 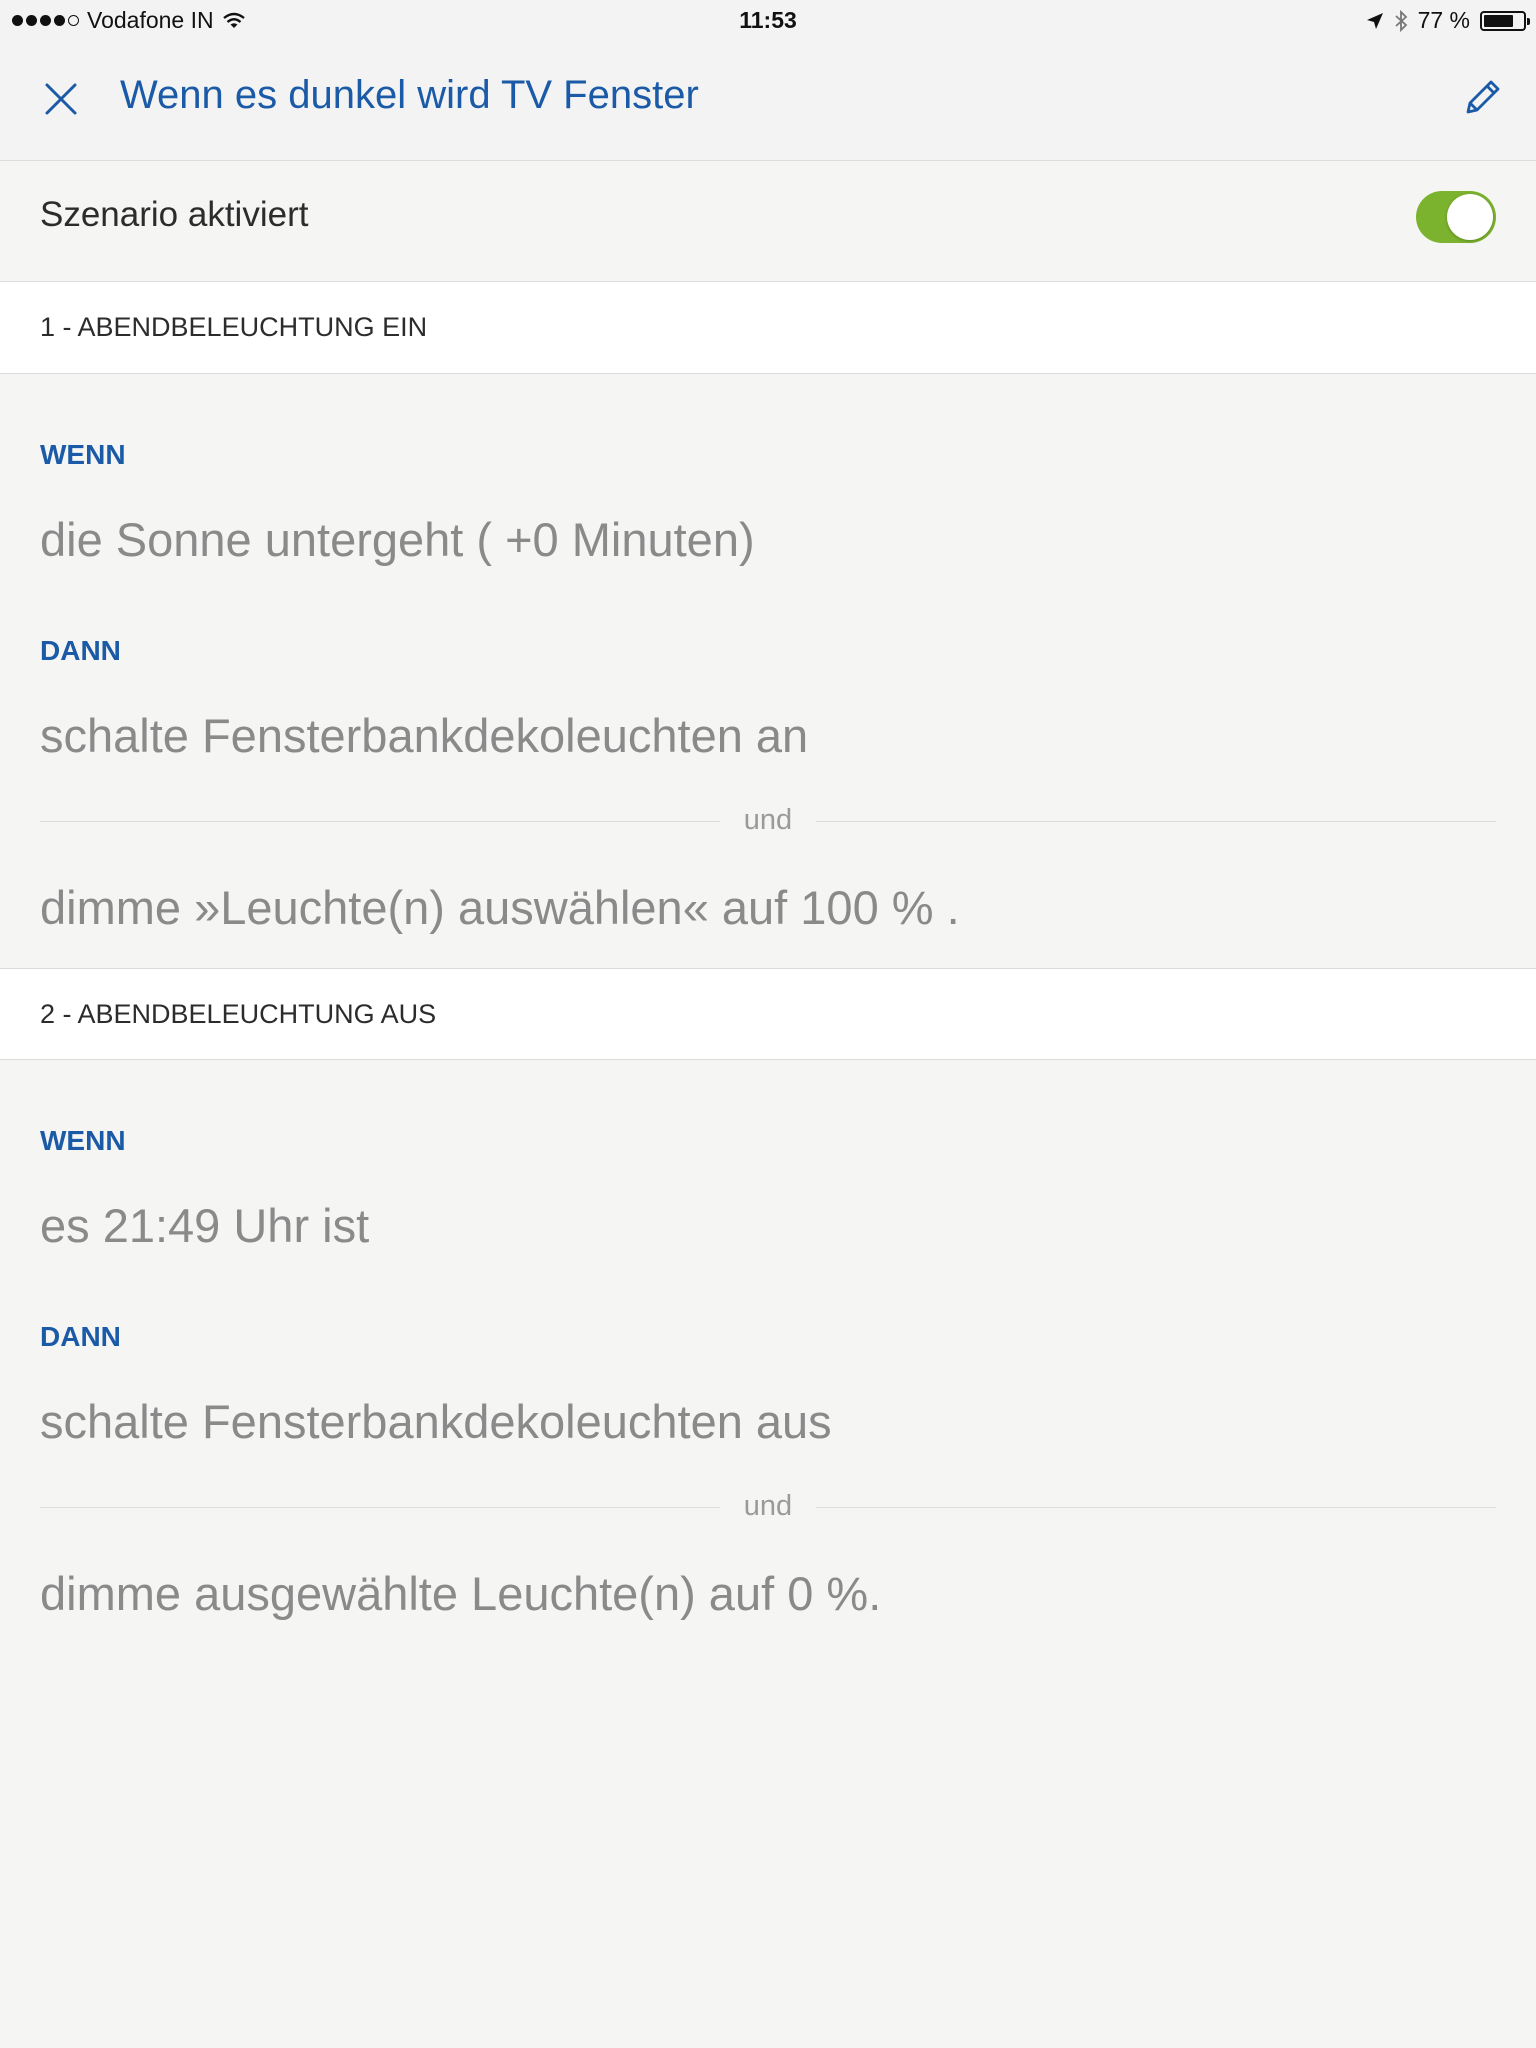 I want to click on status-right: 77 %, so click(x=1448, y=20).